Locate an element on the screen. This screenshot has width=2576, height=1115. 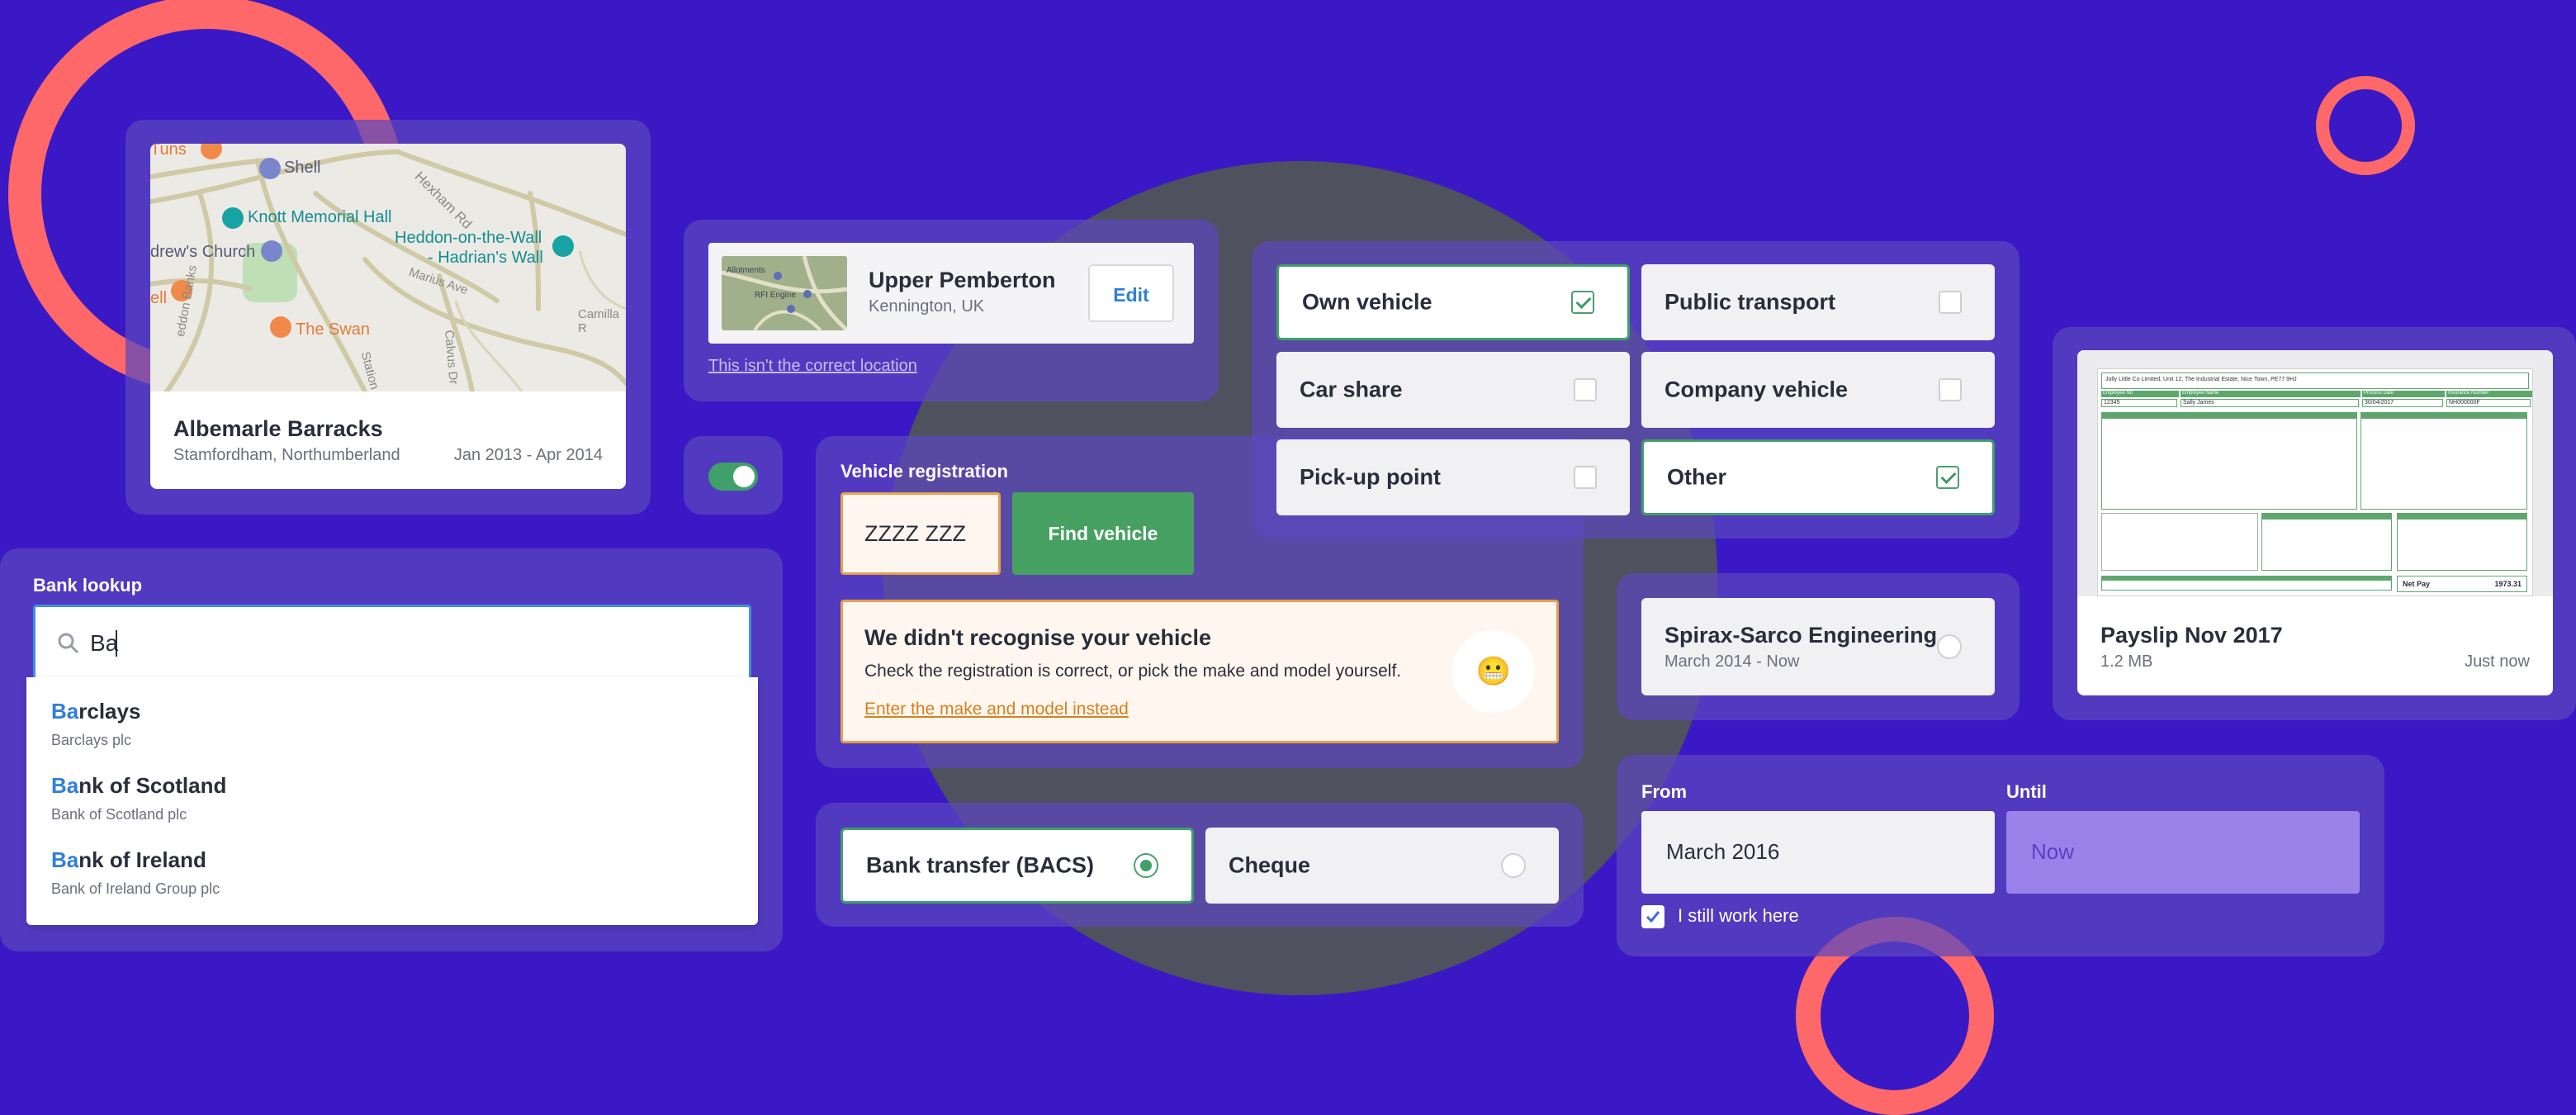
payslip-header-2: Employee Name is located at coordinates (2271, 394).